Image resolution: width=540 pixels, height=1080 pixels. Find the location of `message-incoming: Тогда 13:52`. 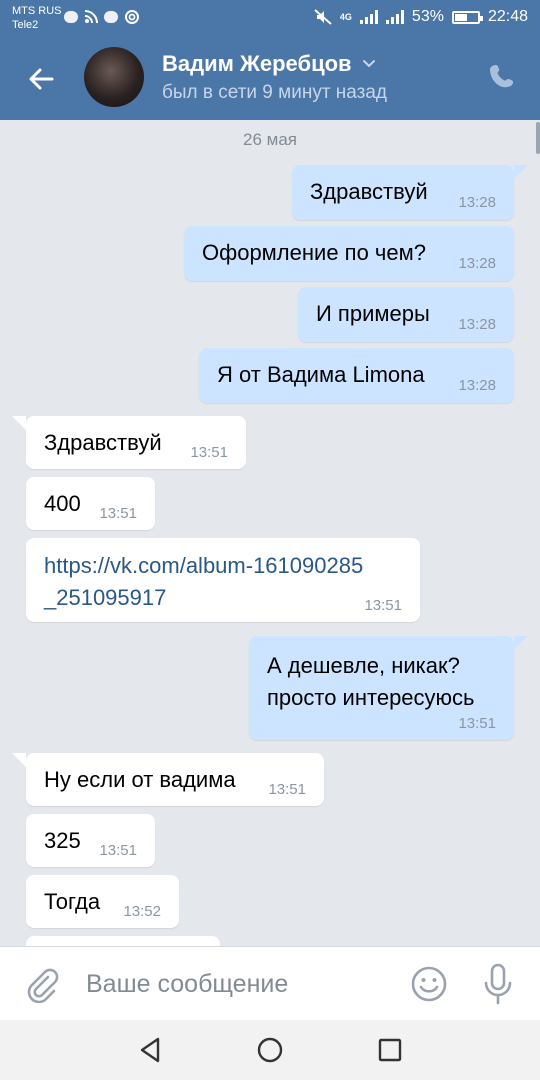

message-incoming: Тогда 13:52 is located at coordinates (102, 901).